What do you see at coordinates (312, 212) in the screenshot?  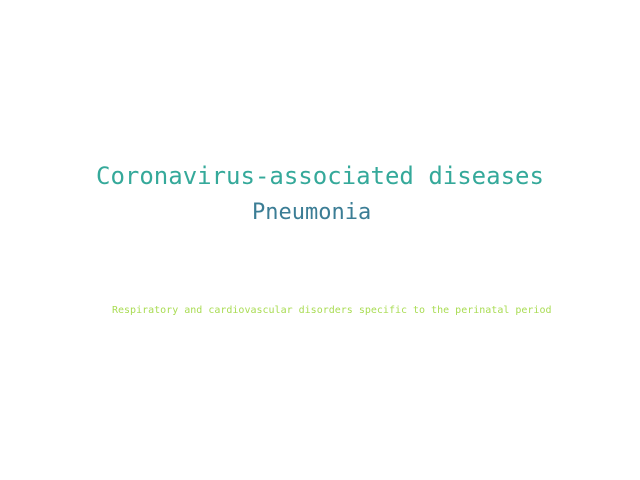 I see `word-pneumonia: Pneumonia` at bounding box center [312, 212].